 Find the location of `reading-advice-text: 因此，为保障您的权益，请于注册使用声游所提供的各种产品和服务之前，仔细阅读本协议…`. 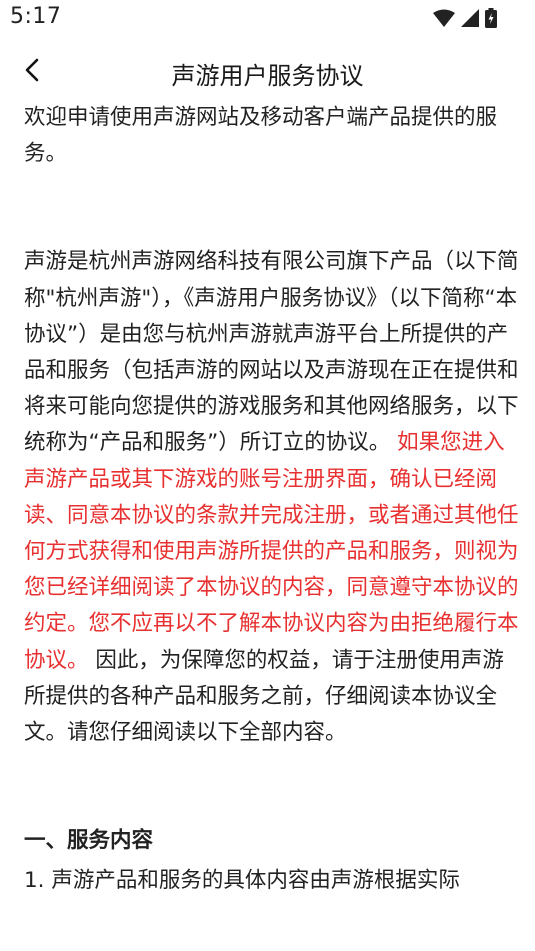

reading-advice-text: 因此，为保障您的权益，请于注册使用声游所提供的各种产品和服务之前，仔细阅读本协议… is located at coordinates (264, 696).